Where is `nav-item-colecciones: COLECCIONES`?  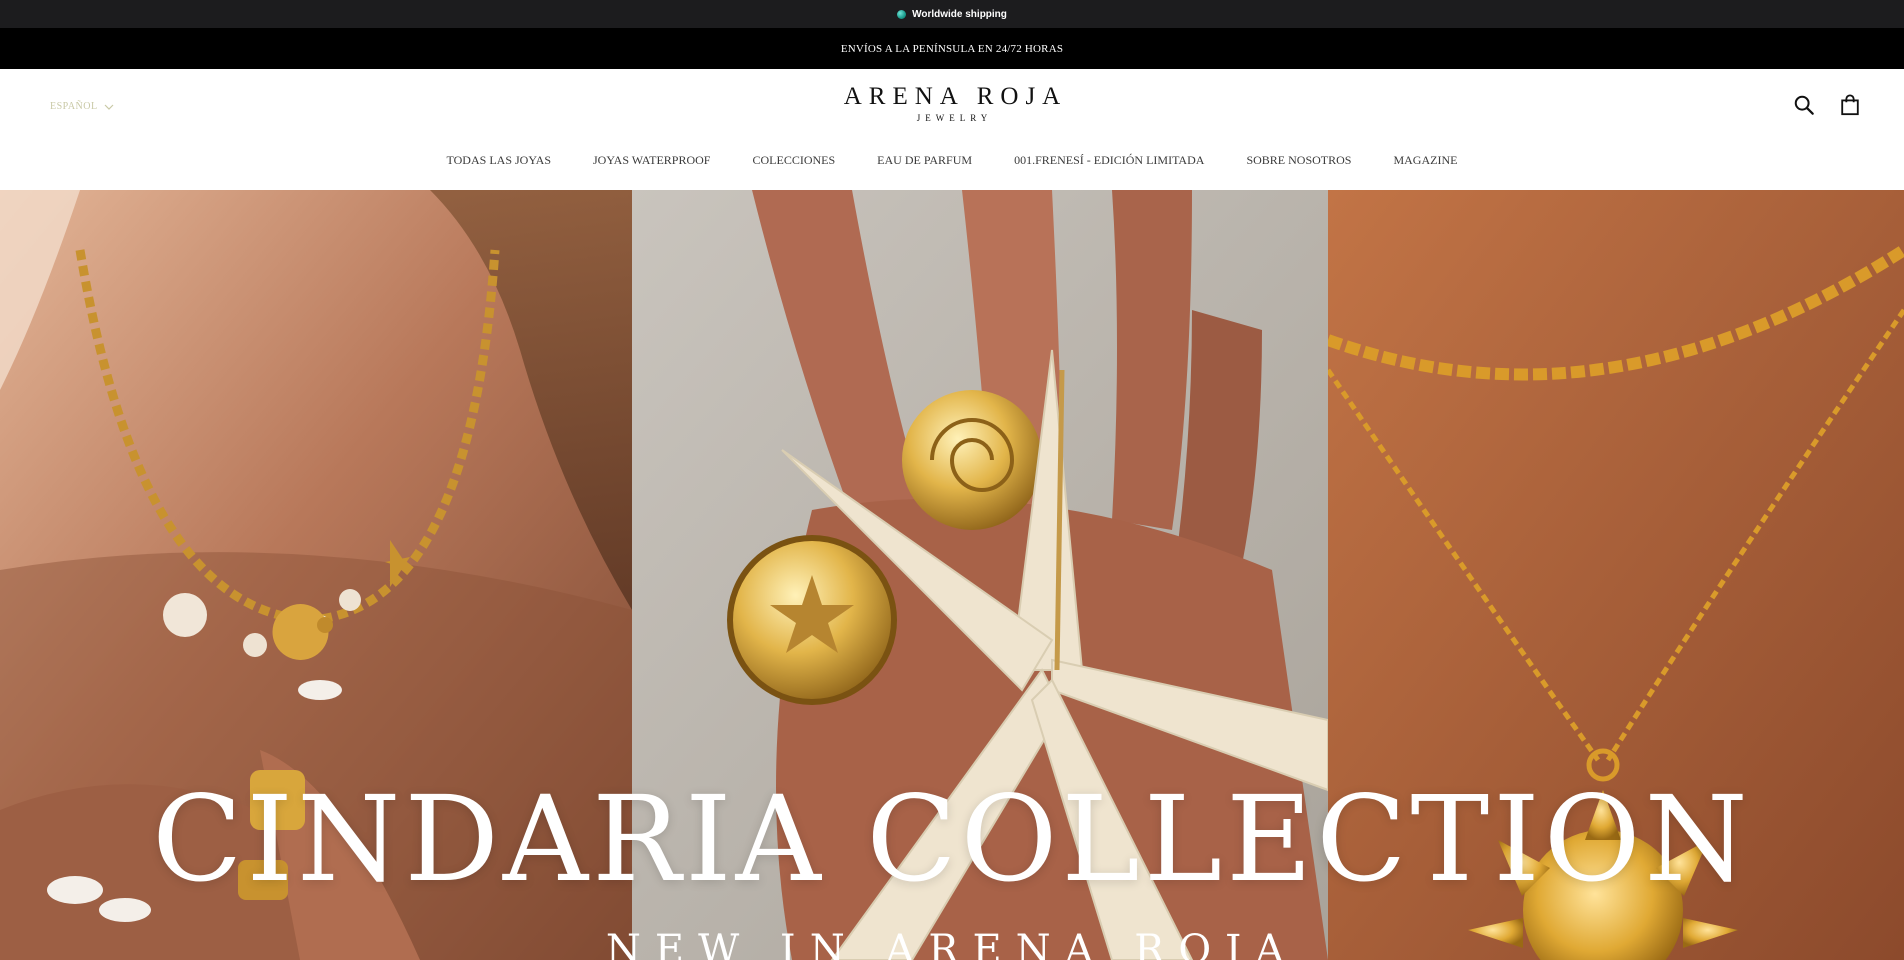 nav-item-colecciones: COLECCIONES is located at coordinates (793, 160).